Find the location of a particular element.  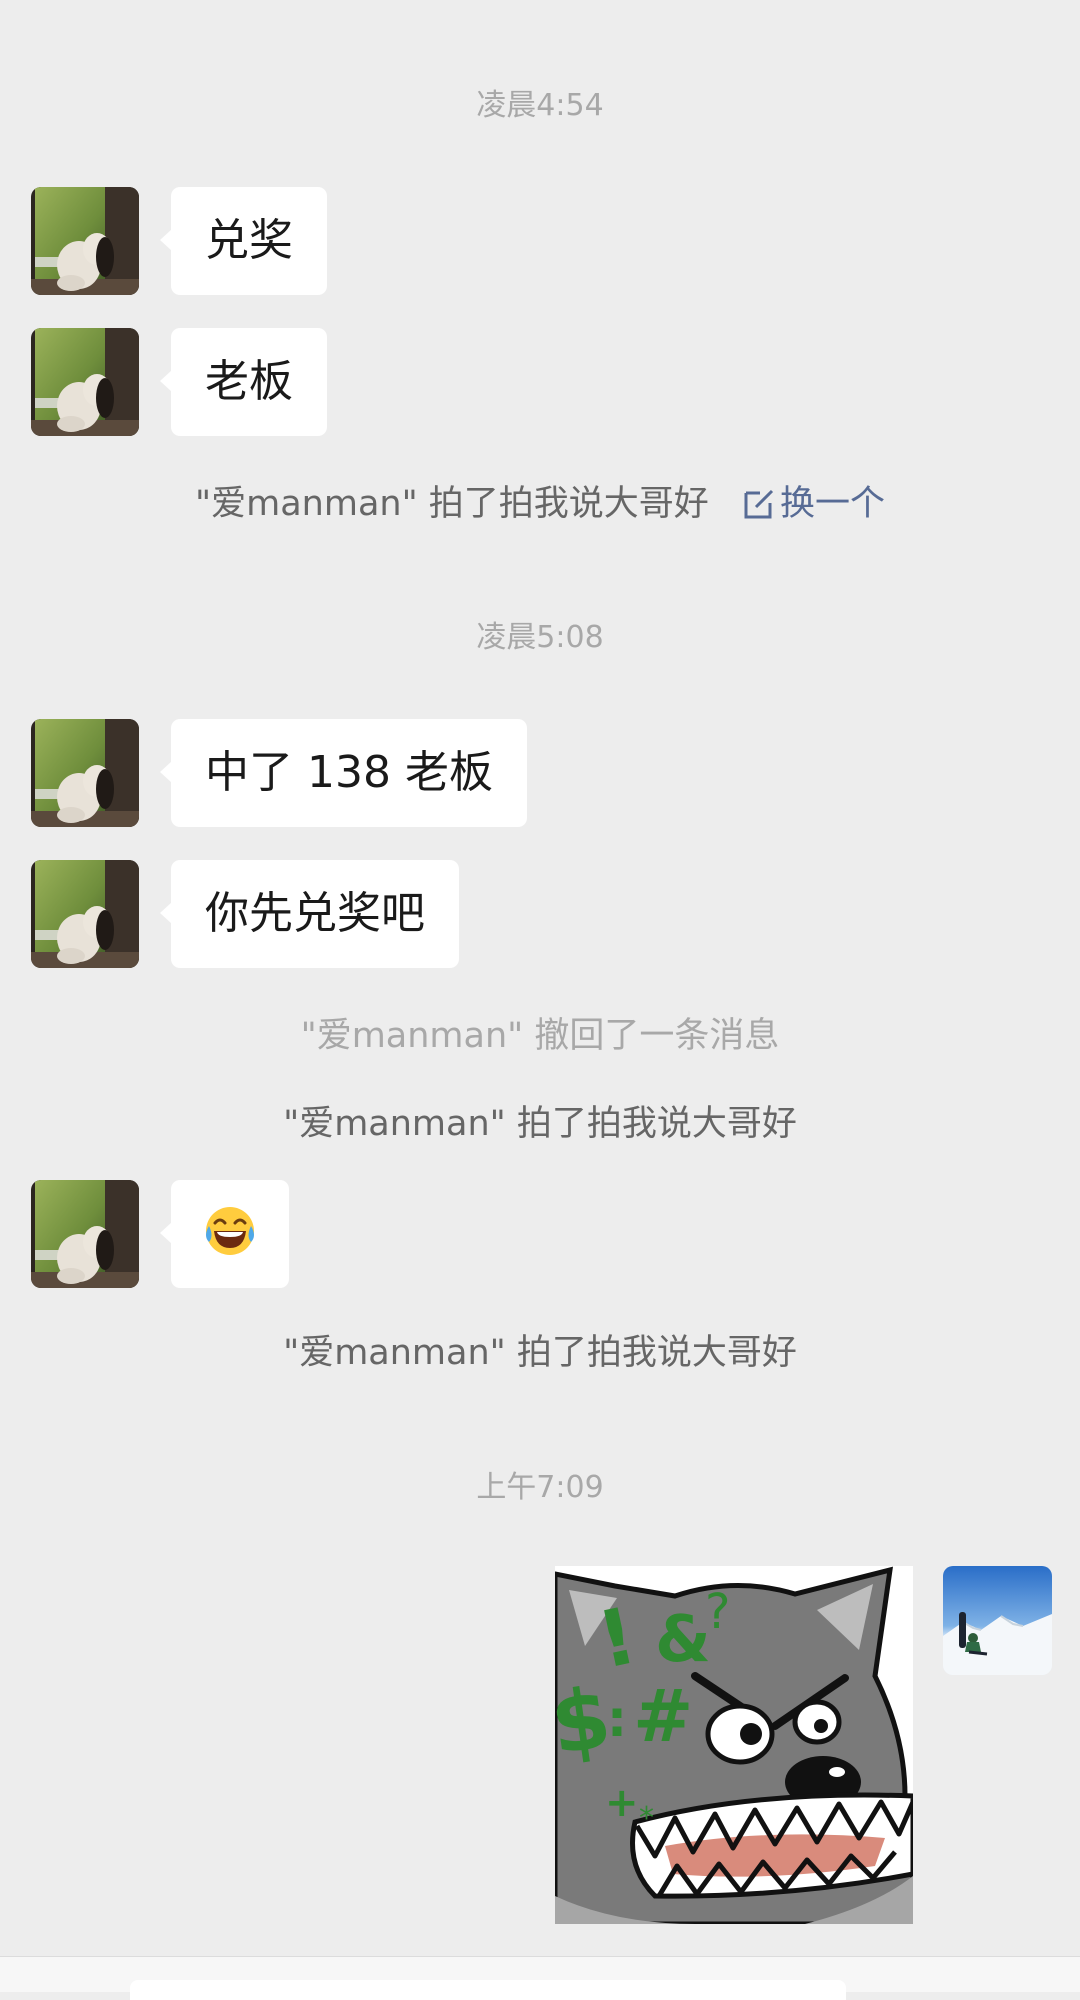

timestamp: 上午7:09 is located at coordinates (540, 1487).